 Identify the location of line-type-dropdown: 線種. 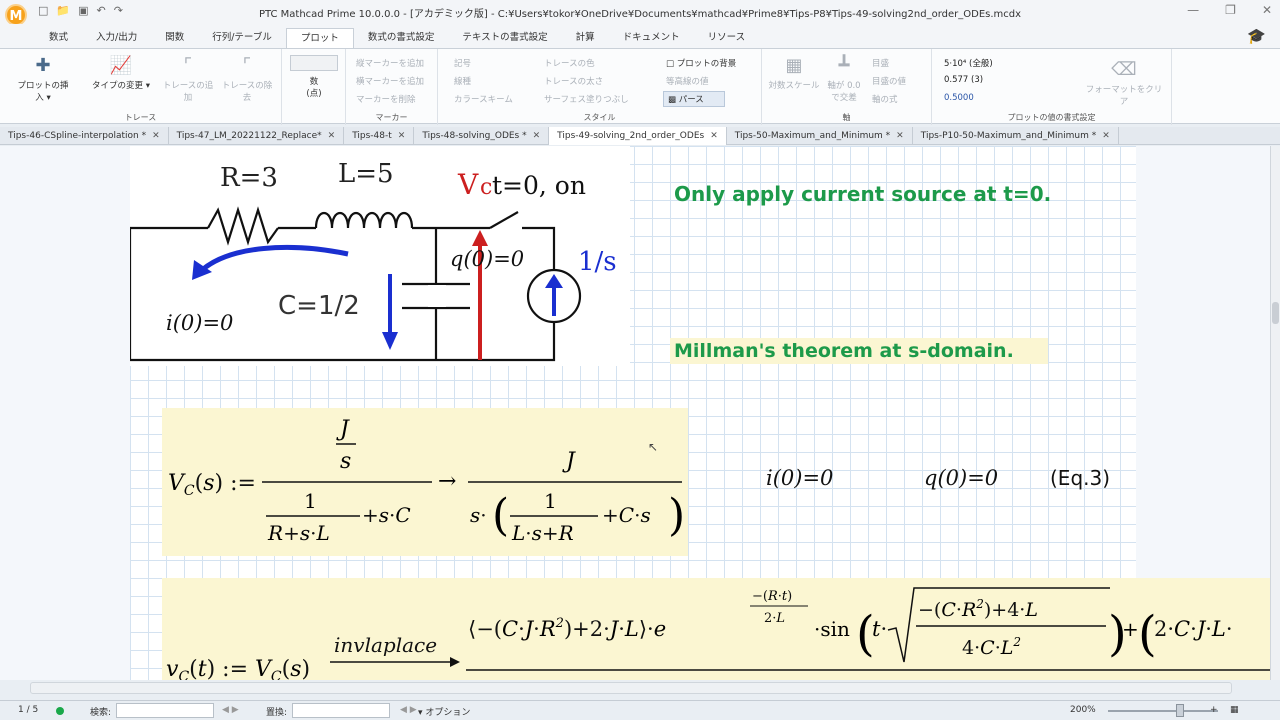
(462, 81).